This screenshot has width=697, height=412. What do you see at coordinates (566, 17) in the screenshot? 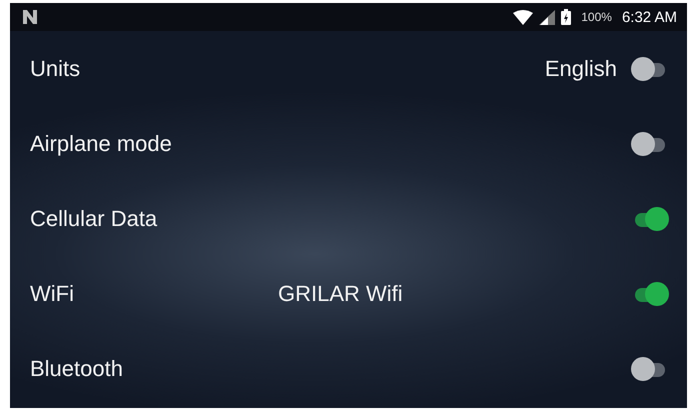
I see `battery-icon` at bounding box center [566, 17].